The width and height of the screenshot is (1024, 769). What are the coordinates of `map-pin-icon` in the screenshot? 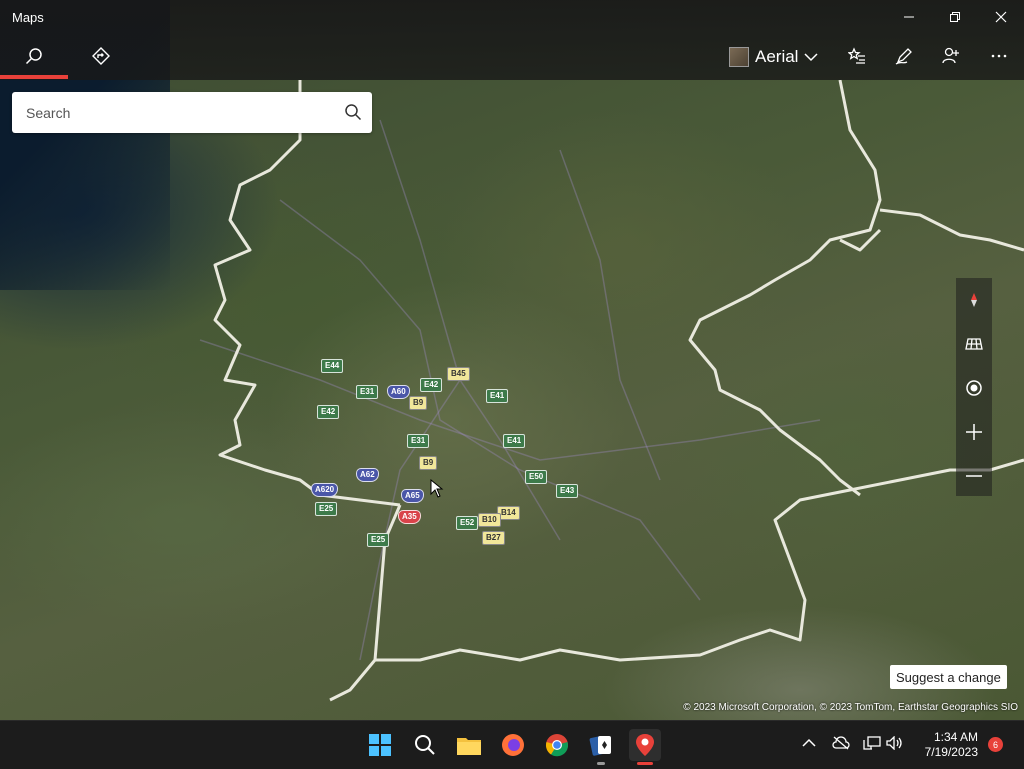 It's located at (645, 745).